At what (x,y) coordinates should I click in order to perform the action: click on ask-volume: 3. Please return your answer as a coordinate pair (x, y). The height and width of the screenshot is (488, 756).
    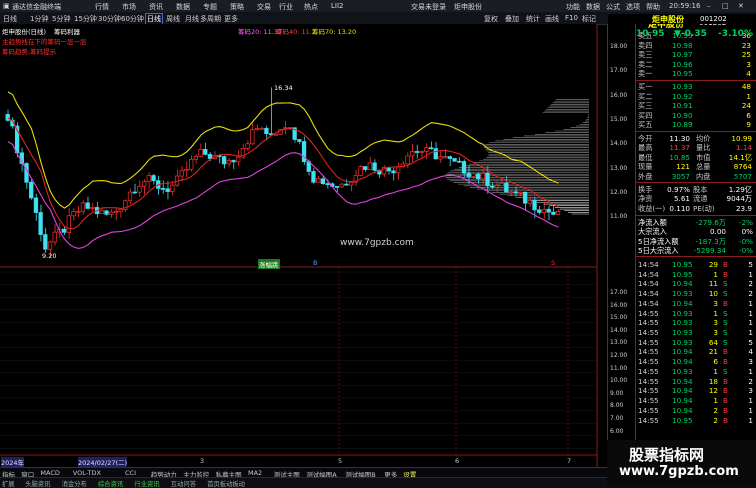
    Looking at the image, I should click on (748, 64).